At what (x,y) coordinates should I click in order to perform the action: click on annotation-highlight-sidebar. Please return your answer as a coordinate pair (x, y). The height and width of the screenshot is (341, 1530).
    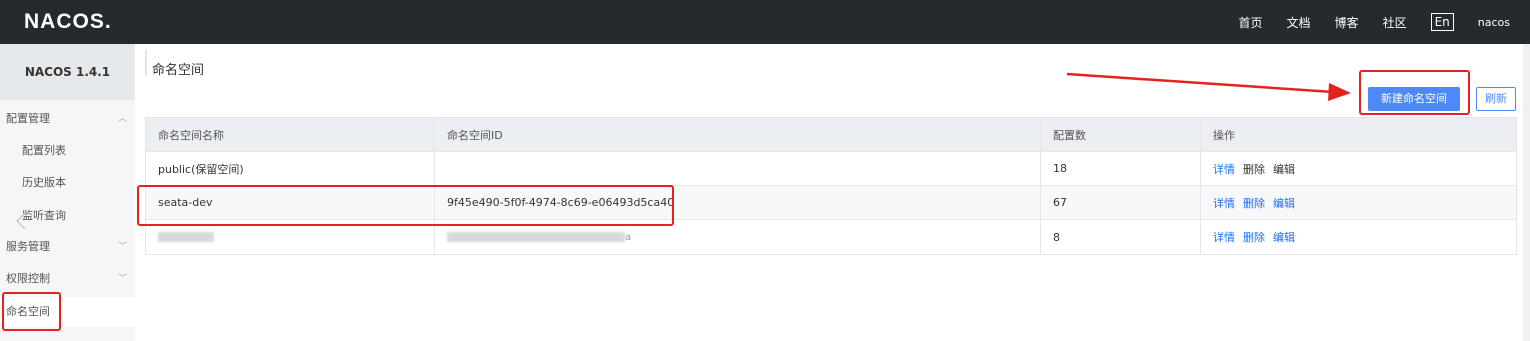
    Looking at the image, I should click on (31, 311).